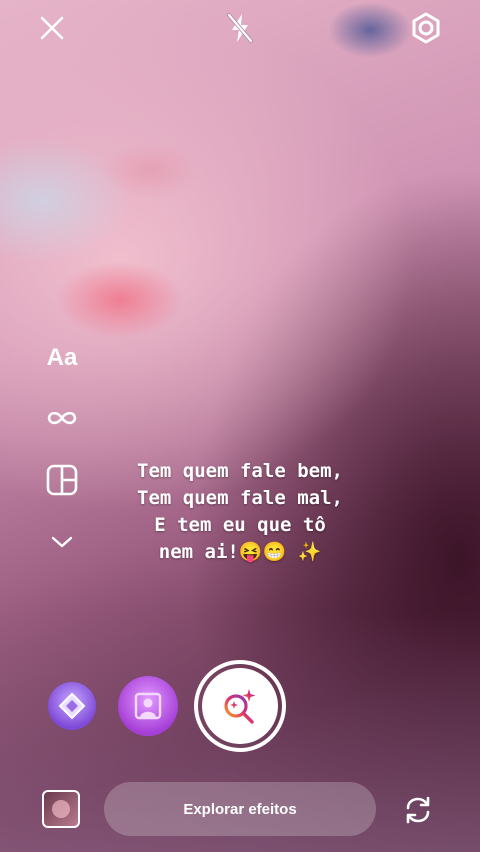 This screenshot has width=480, height=852. I want to click on search-sparkle-icon, so click(240, 706).